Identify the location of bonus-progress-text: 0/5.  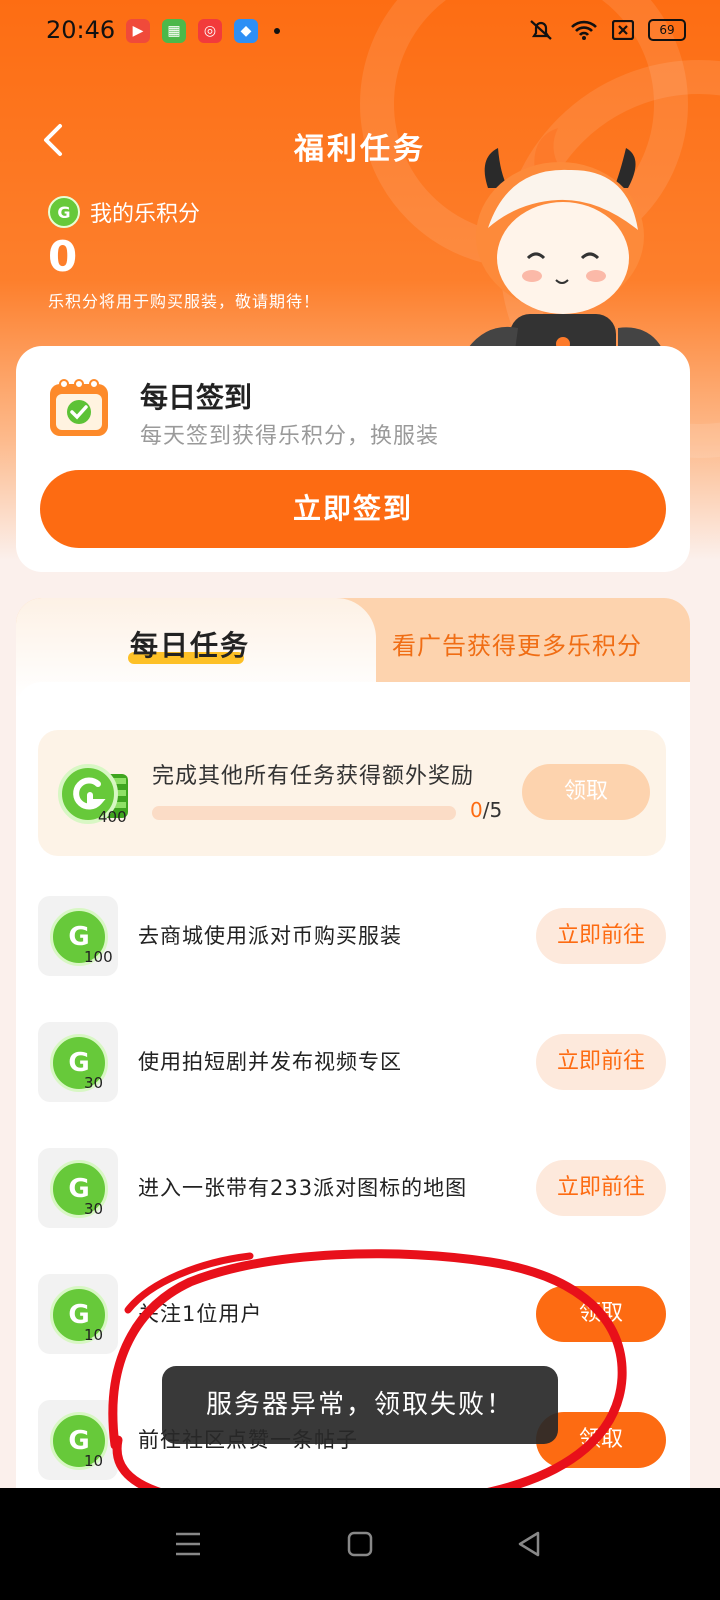
(486, 810).